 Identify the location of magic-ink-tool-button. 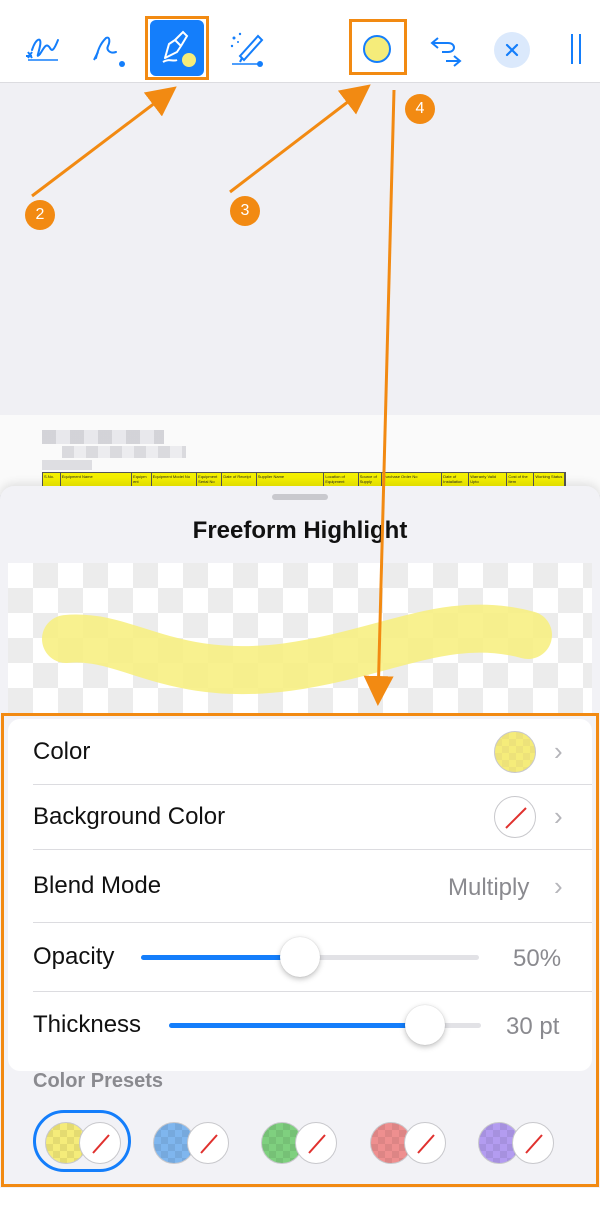
(246, 48).